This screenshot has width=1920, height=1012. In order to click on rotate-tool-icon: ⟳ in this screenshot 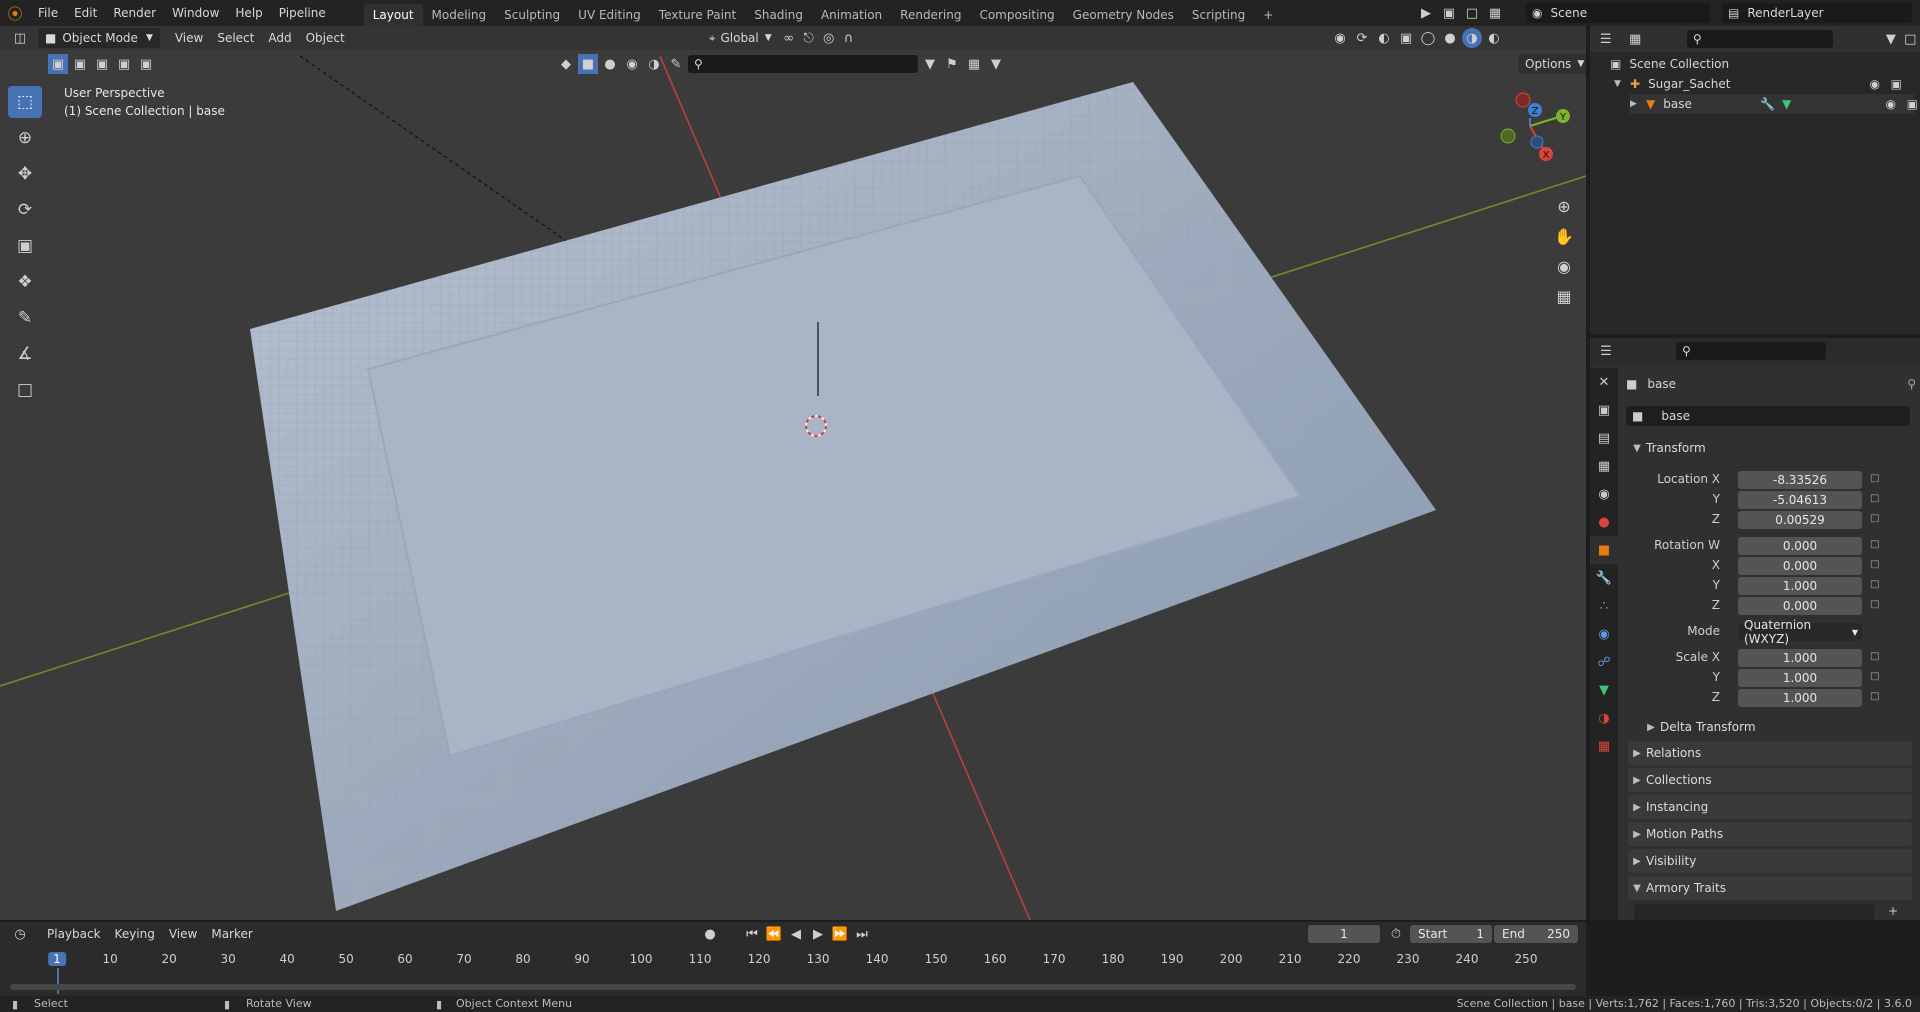, I will do `click(25, 210)`.